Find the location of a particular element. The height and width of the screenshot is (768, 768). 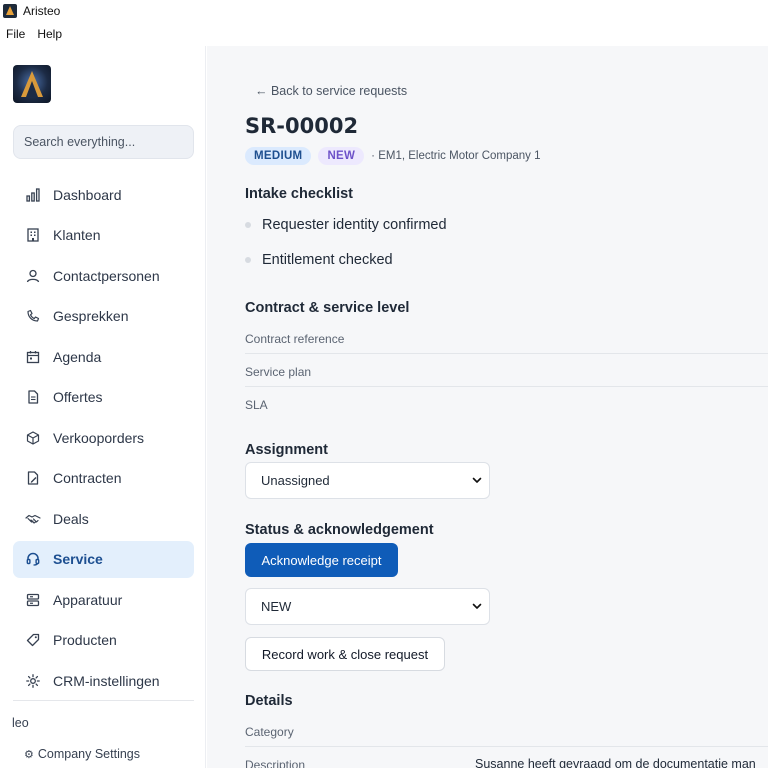

sidebar-item-label: Offertes is located at coordinates (78, 397).